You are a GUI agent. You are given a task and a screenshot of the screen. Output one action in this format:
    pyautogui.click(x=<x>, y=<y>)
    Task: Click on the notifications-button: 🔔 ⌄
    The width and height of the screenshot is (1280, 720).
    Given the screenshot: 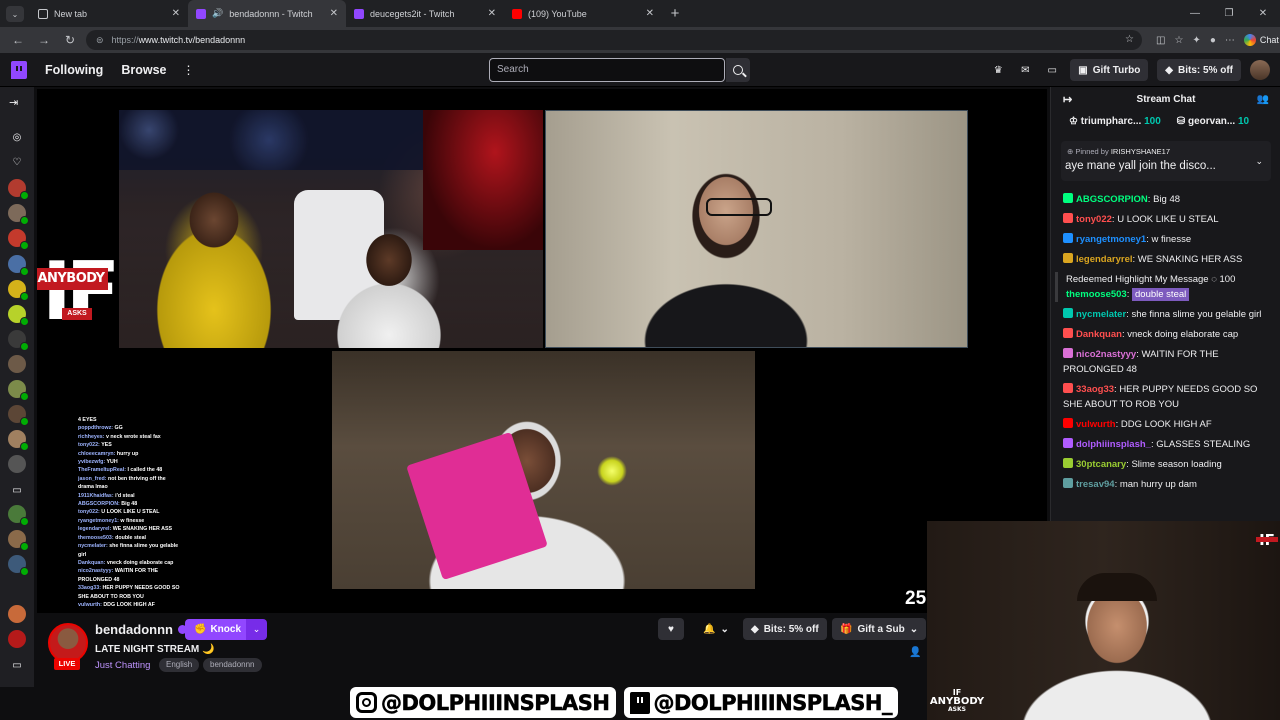 What is the action you would take?
    pyautogui.click(x=716, y=629)
    